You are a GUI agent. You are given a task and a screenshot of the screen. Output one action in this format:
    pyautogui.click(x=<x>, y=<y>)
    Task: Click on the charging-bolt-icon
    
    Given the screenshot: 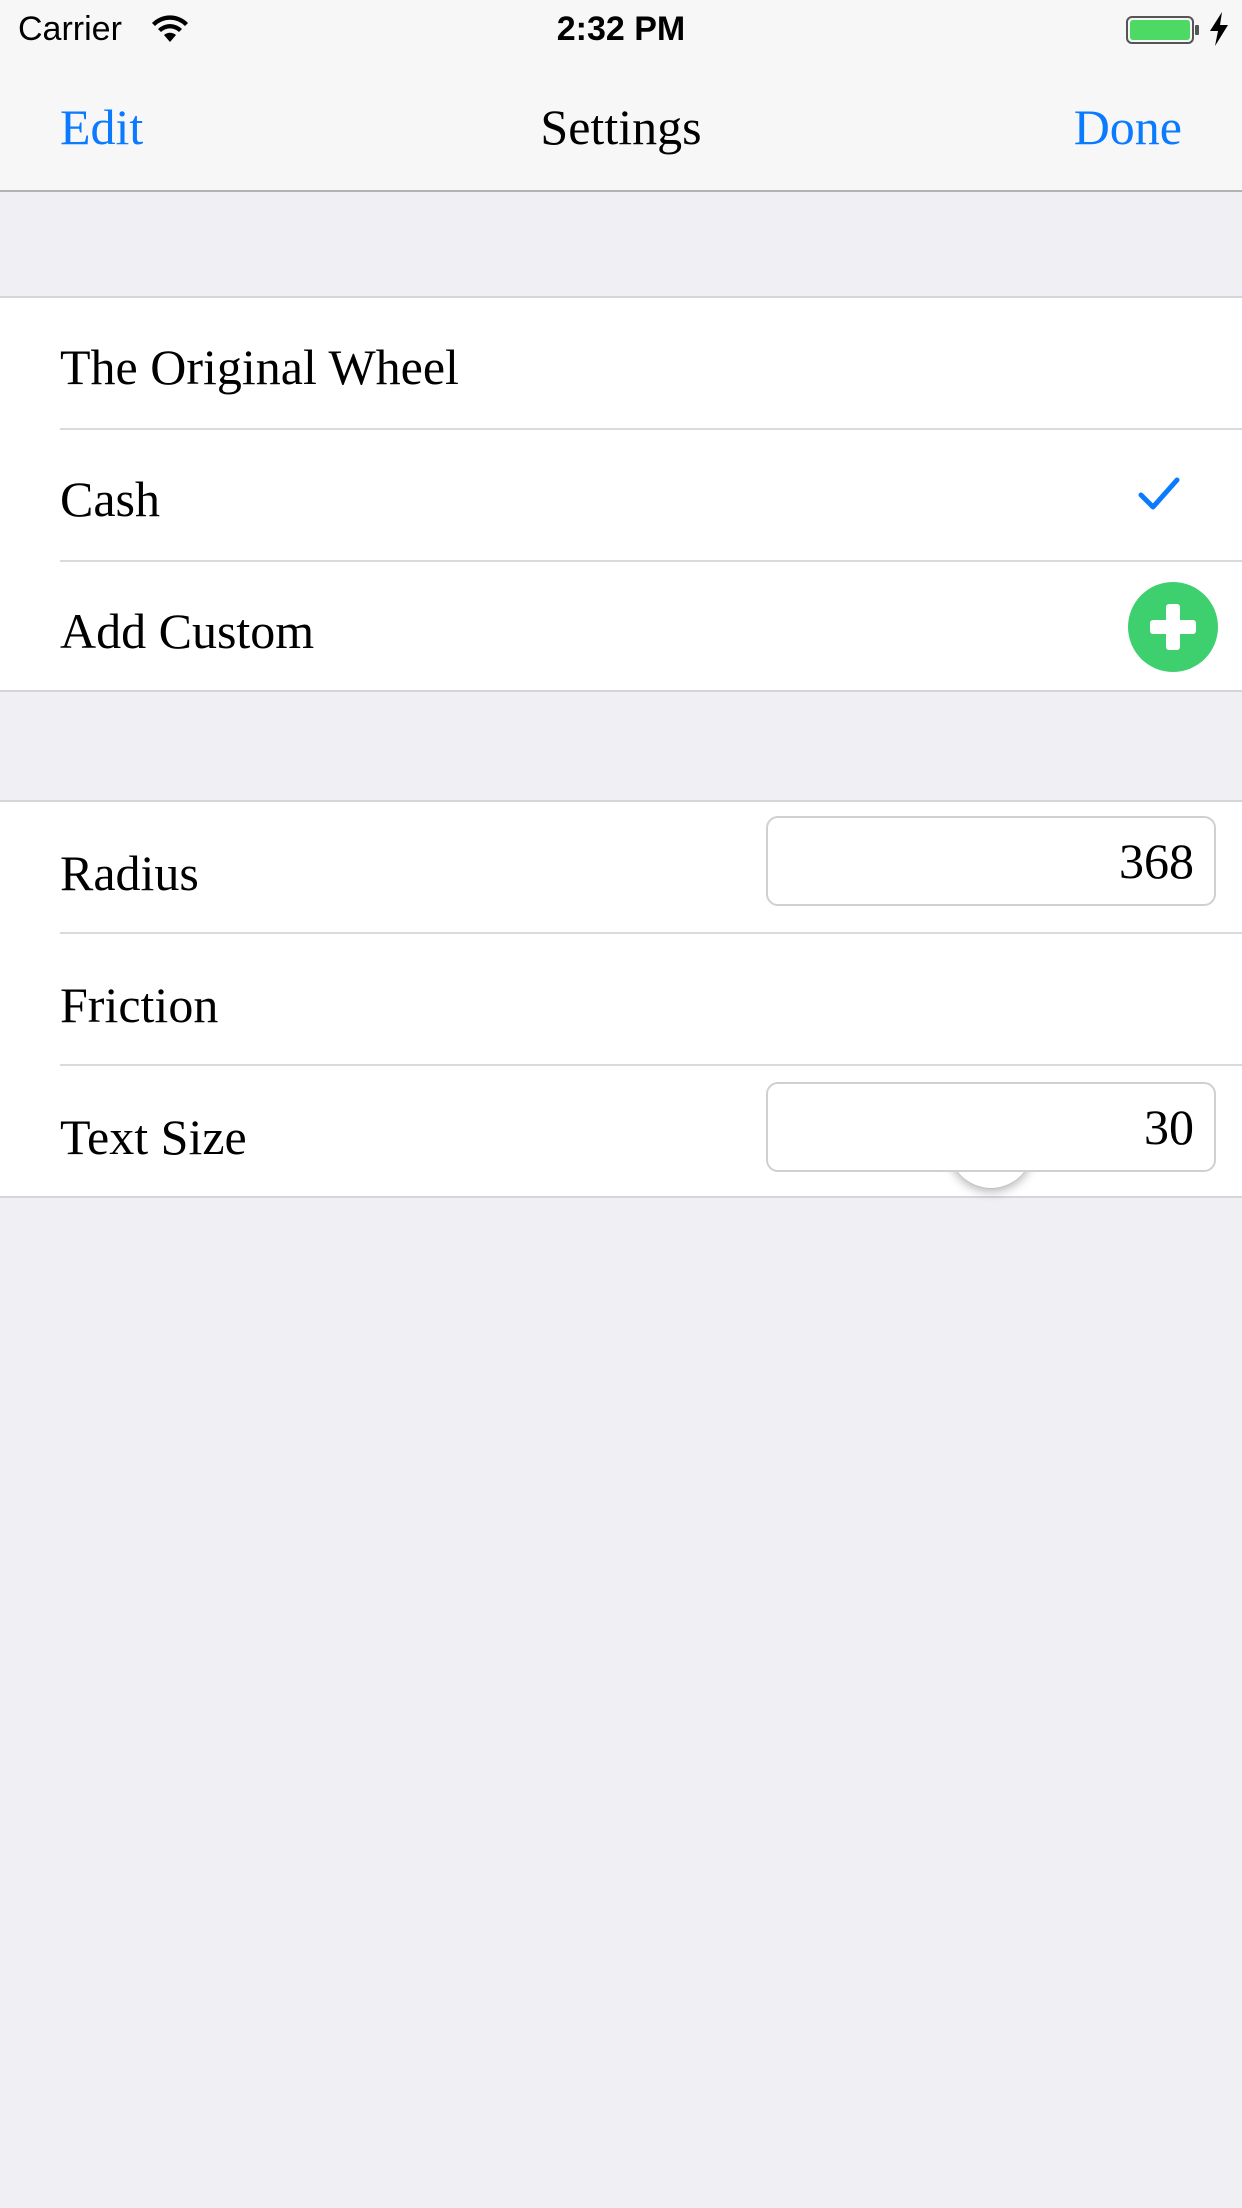 What is the action you would take?
    pyautogui.click(x=1219, y=29)
    